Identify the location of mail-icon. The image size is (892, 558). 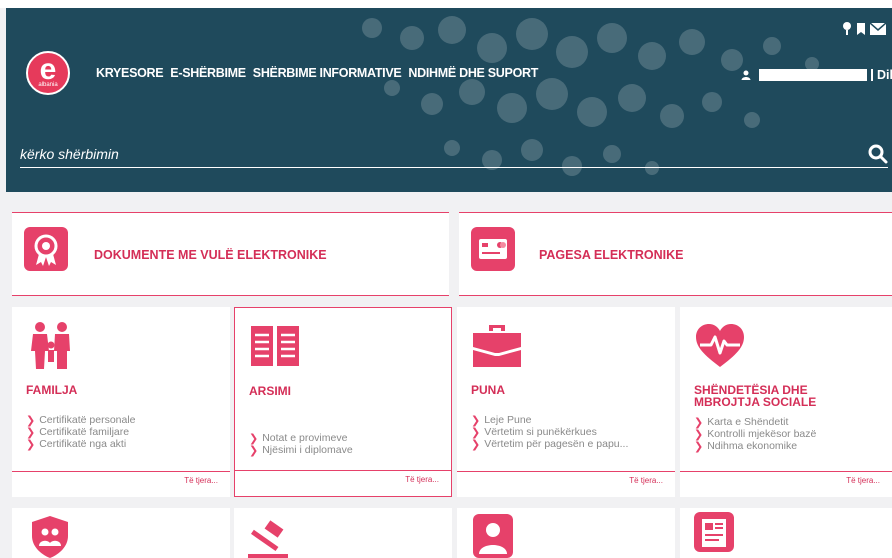
(878, 29).